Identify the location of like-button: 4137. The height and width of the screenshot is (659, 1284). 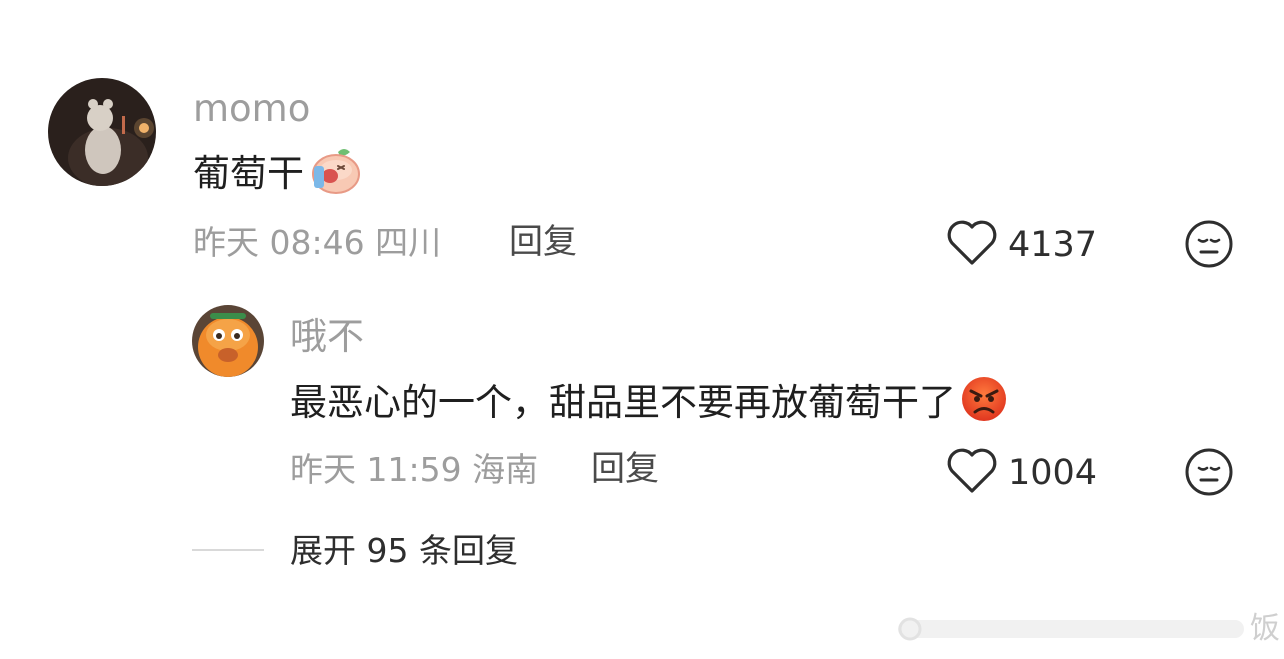
(1021, 245).